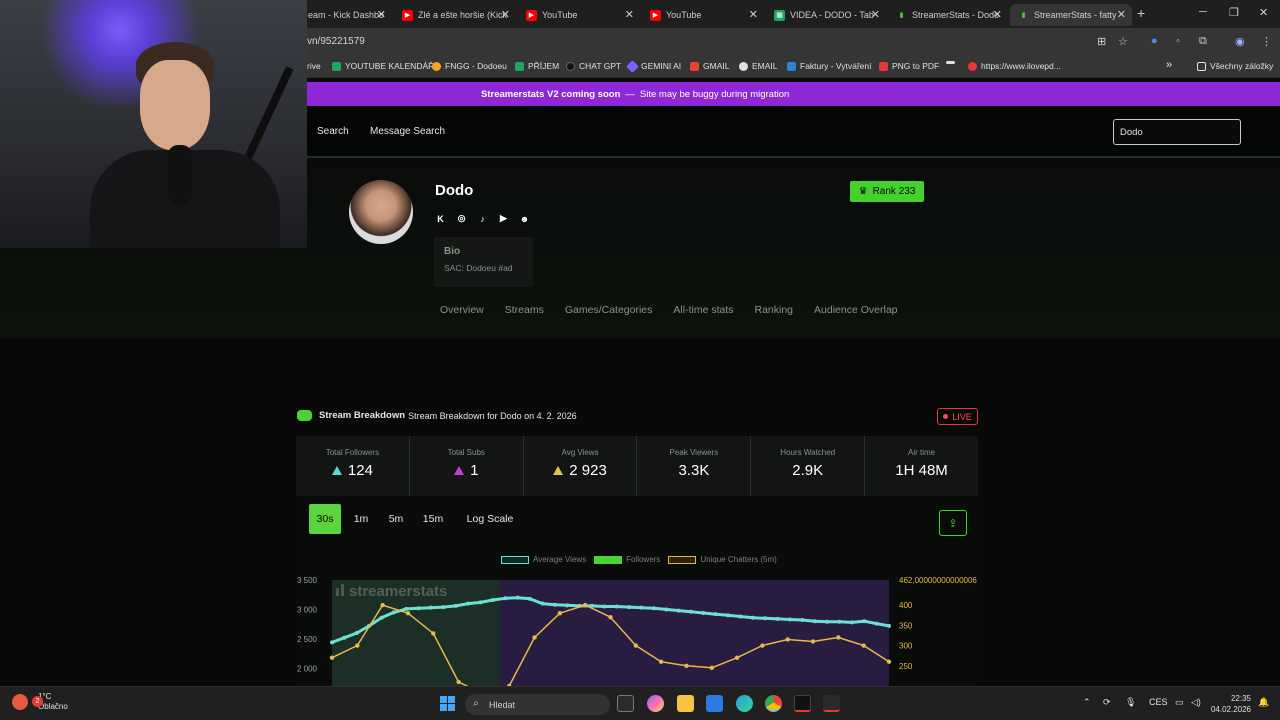 This screenshot has width=1280, height=720. What do you see at coordinates (1101, 41) in the screenshot?
I see `translate-icon: ⊞` at bounding box center [1101, 41].